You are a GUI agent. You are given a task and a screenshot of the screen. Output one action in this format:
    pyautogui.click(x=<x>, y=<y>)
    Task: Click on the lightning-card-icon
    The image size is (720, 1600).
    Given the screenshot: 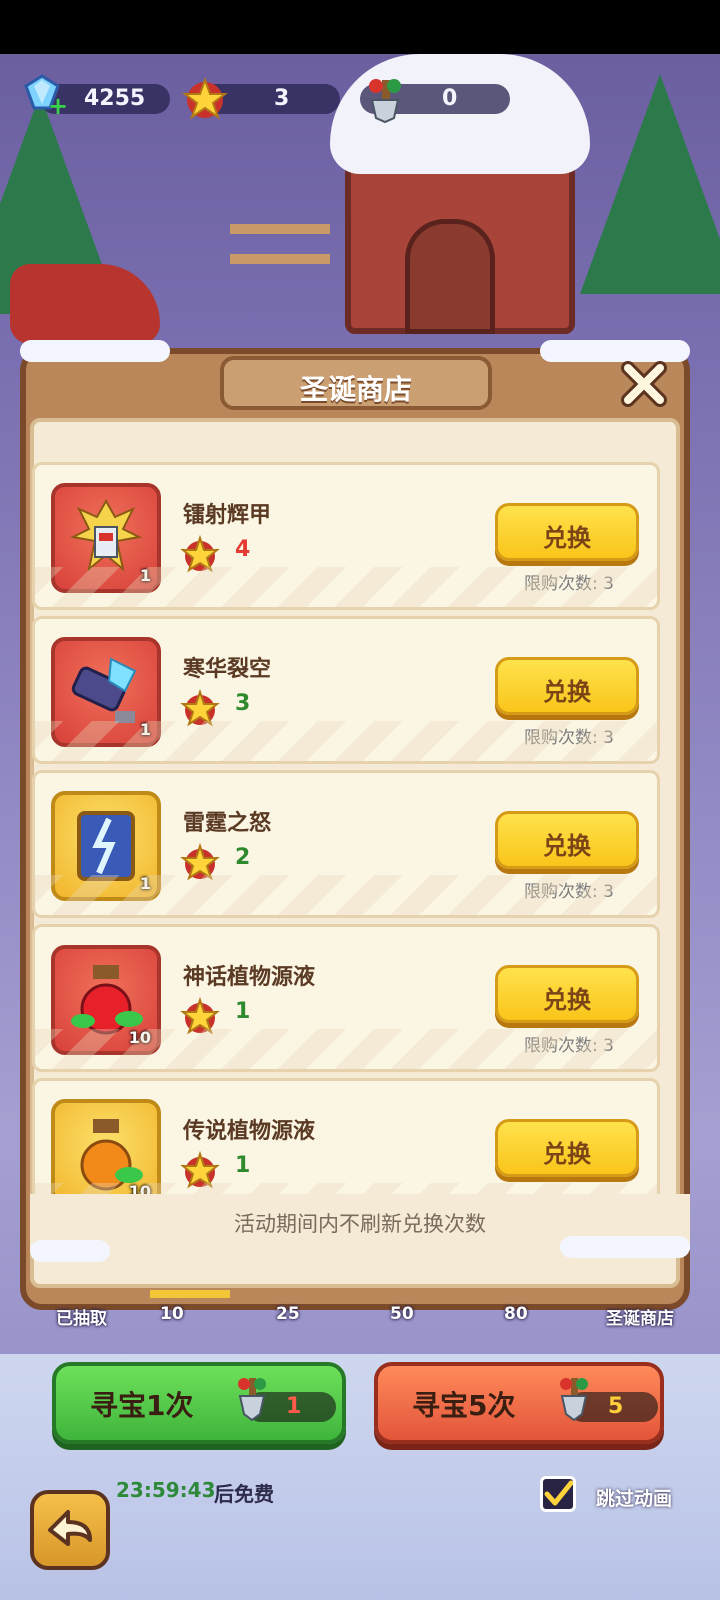 What is the action you would take?
    pyautogui.click(x=106, y=846)
    